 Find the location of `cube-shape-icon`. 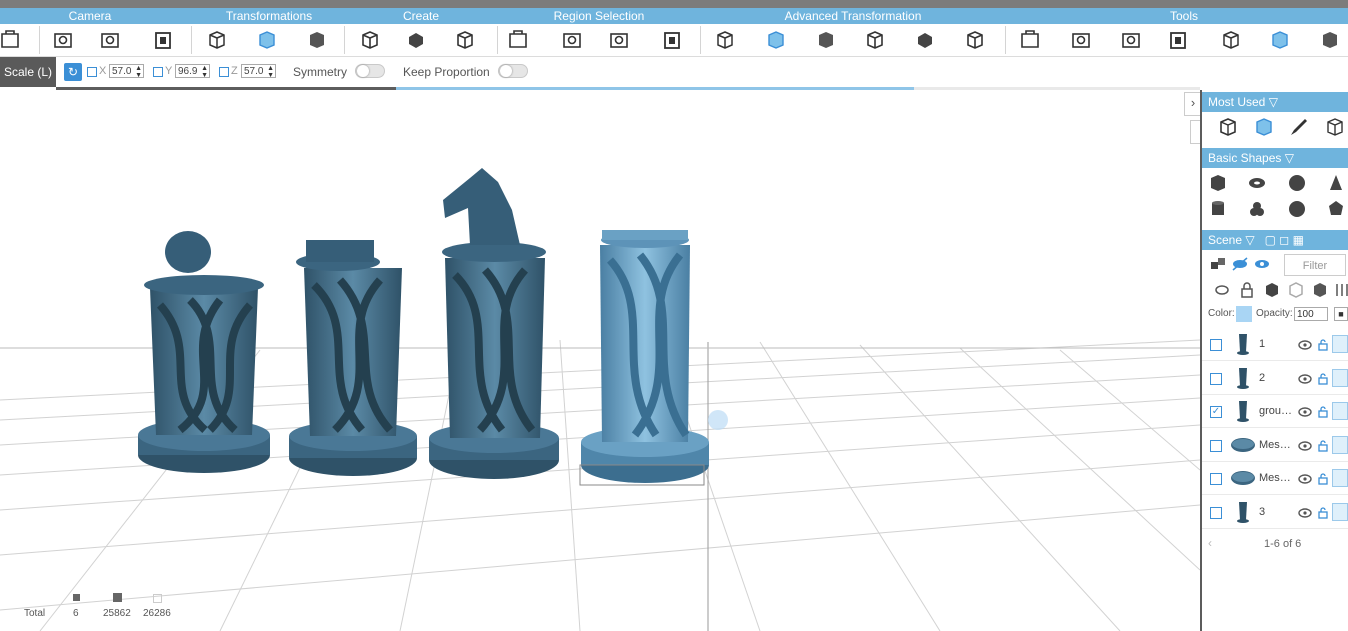

cube-shape-icon is located at coordinates (1218, 183).